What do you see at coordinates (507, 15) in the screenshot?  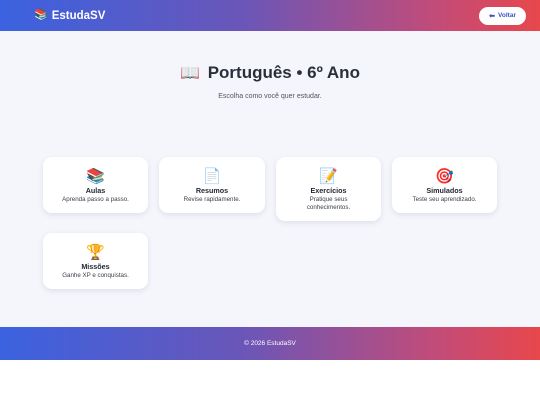 I see `back-button-label: Voltar` at bounding box center [507, 15].